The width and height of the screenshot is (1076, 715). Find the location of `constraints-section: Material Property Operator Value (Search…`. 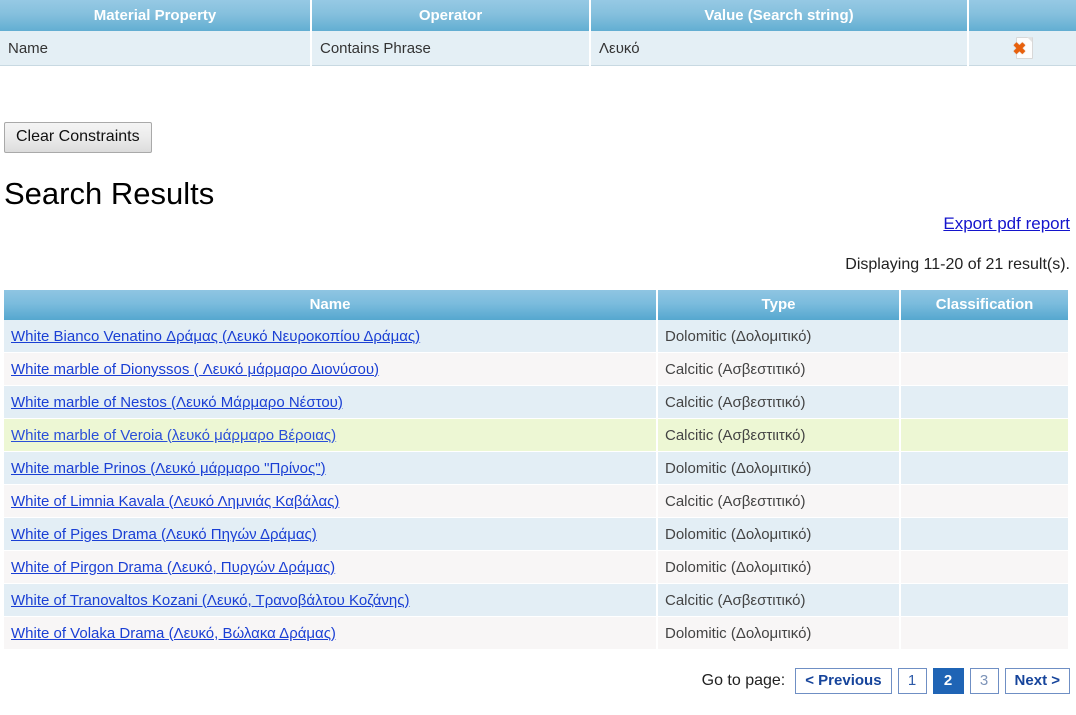

constraints-section: Material Property Operator Value (Search… is located at coordinates (538, 33).